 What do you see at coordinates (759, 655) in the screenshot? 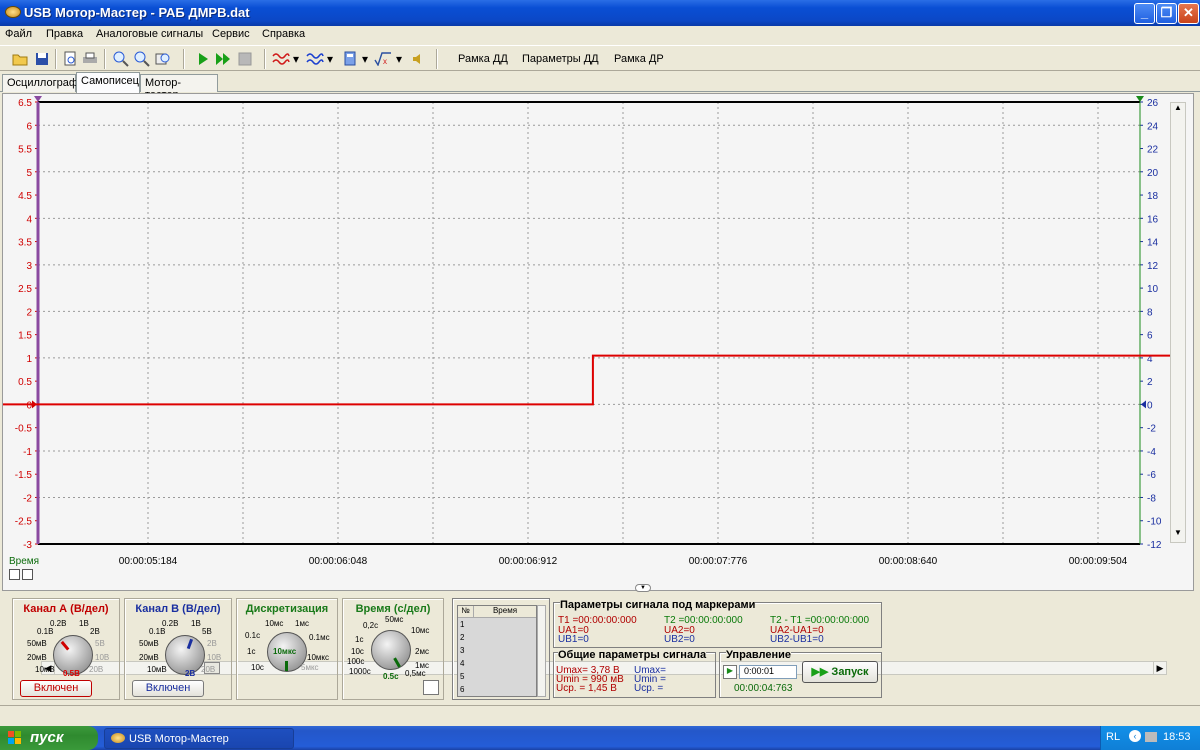
I see `control-title: Управление` at bounding box center [759, 655].